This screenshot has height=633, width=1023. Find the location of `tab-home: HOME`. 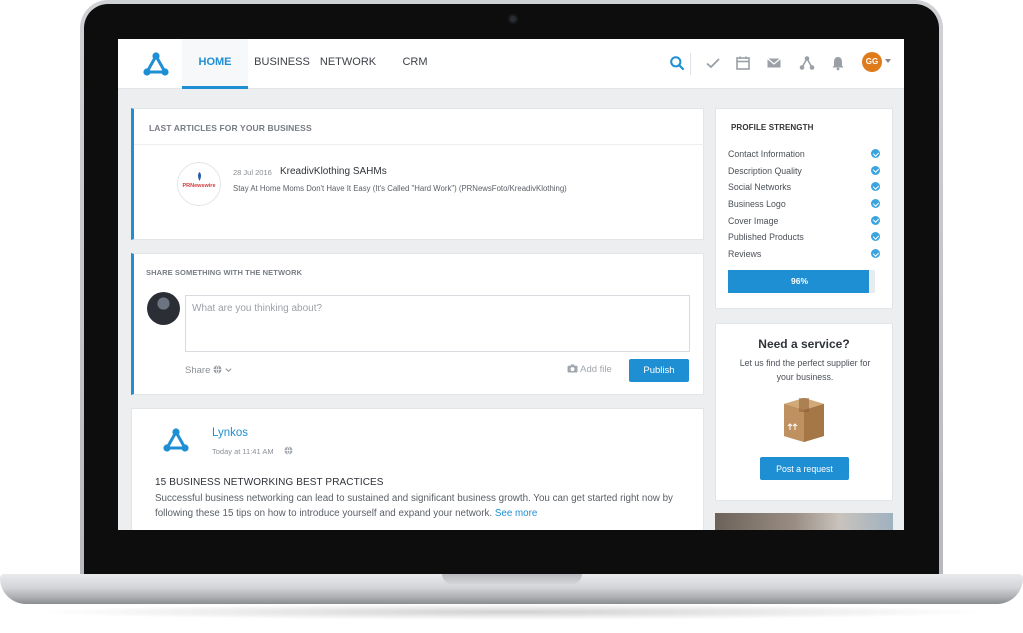

tab-home: HOME is located at coordinates (215, 64).